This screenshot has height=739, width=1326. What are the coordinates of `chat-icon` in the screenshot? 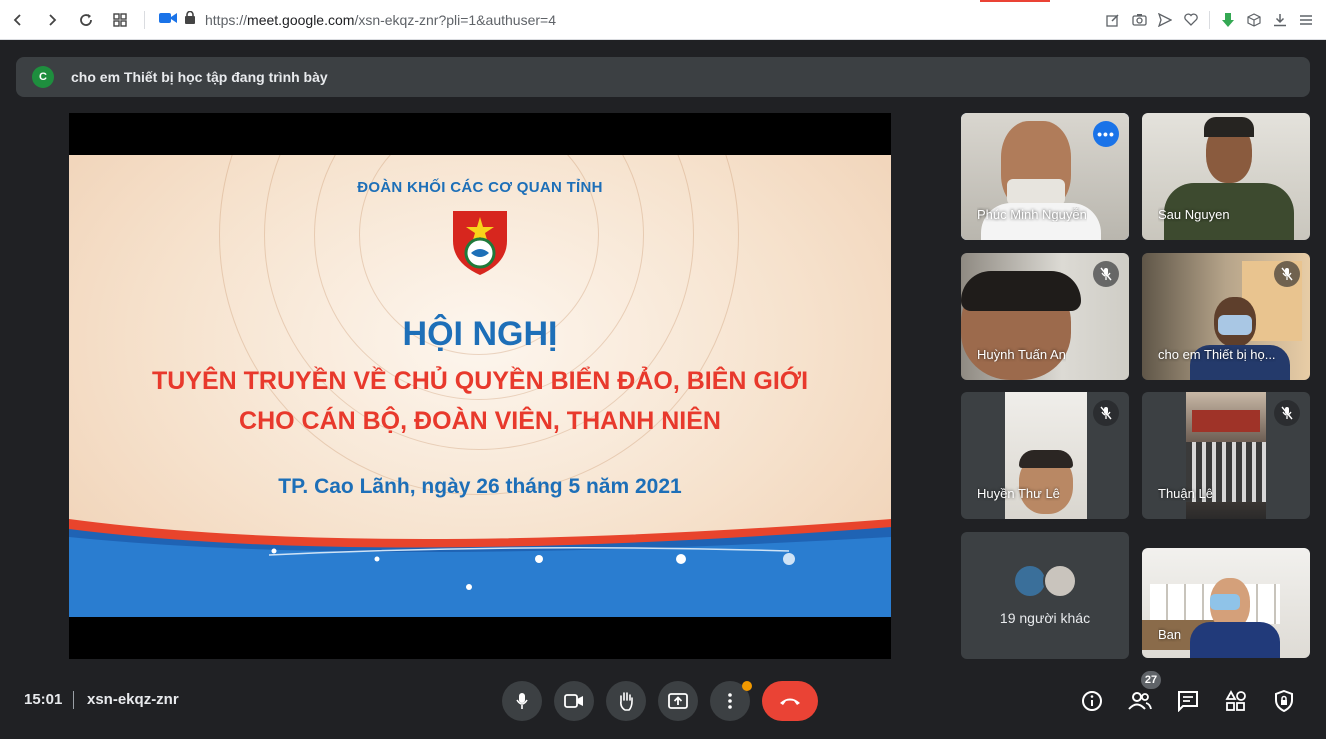 It's located at (1188, 701).